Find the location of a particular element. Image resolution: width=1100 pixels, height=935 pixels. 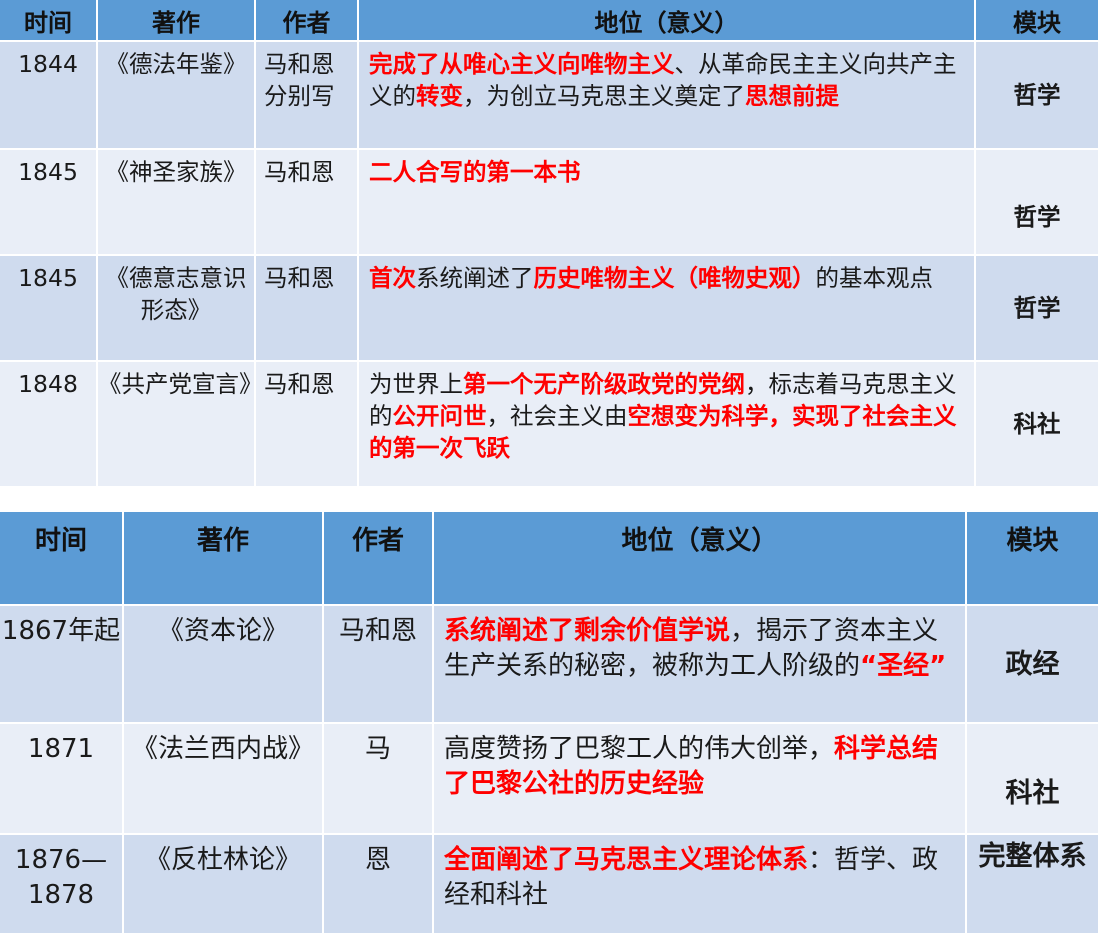

cell-author: 马 is located at coordinates (379, 779).